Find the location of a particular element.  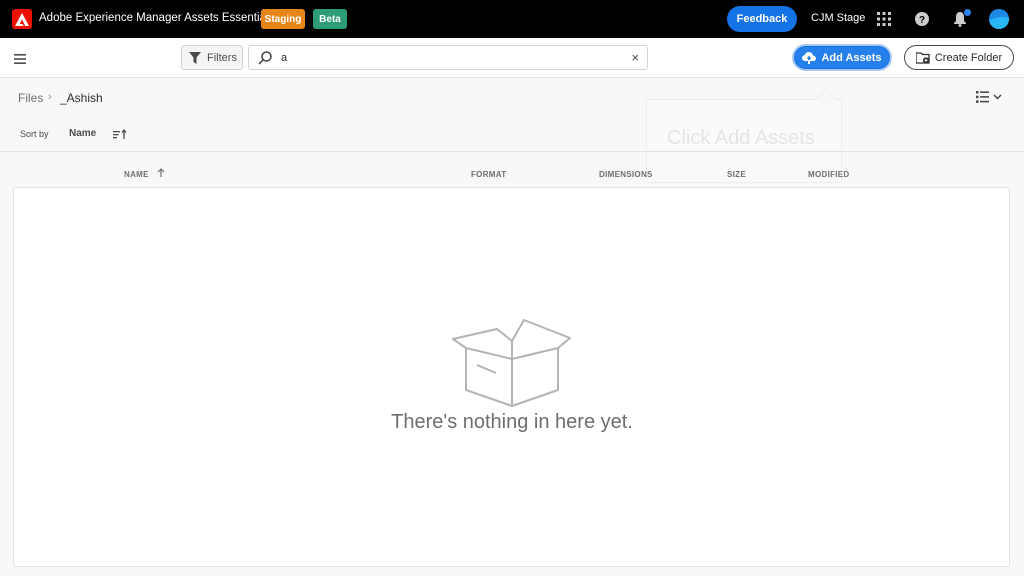

coachmark-text: Click Add Assets is located at coordinates (741, 138).